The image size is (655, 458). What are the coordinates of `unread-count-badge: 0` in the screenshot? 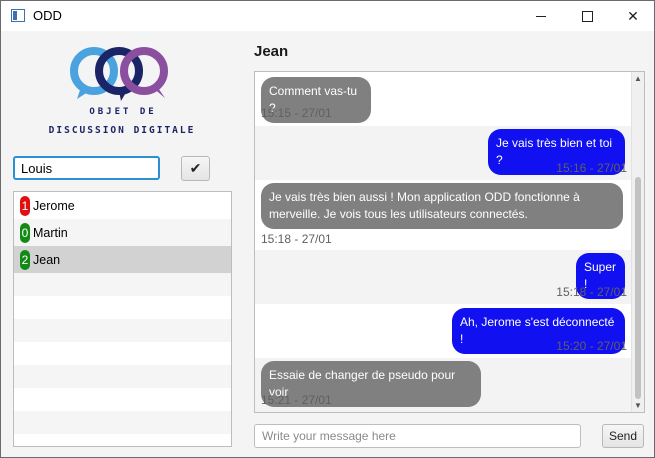 It's located at (25, 232).